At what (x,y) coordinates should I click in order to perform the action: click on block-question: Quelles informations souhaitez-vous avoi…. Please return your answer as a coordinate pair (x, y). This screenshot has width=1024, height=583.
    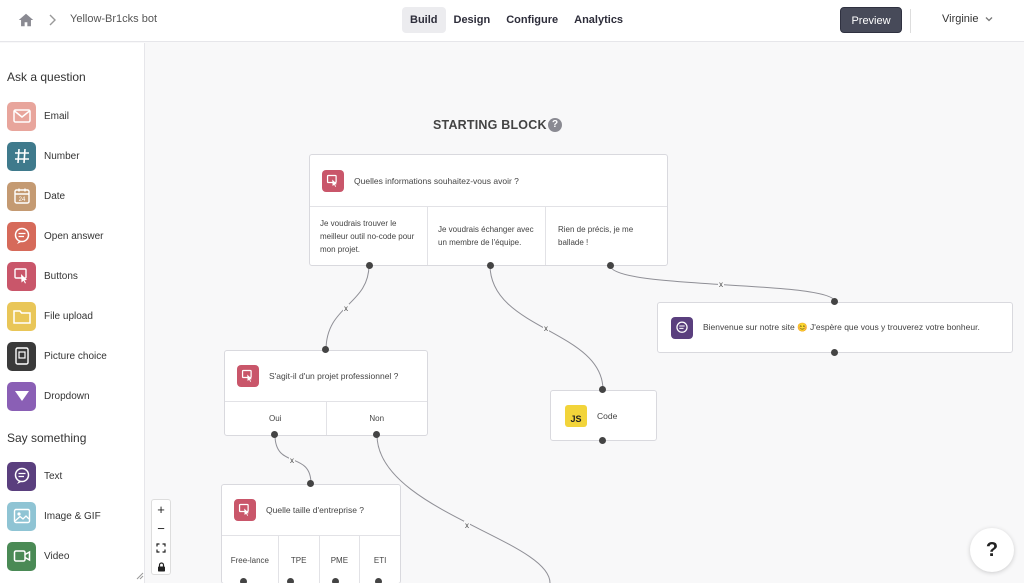
    Looking at the image, I should click on (436, 180).